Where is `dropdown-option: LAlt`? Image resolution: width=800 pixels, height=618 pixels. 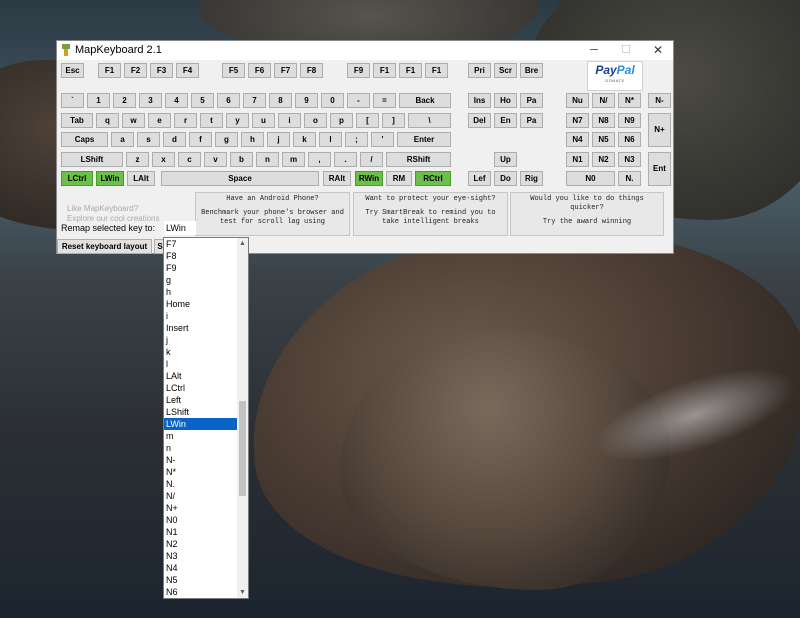
dropdown-option: LAlt is located at coordinates (200, 376).